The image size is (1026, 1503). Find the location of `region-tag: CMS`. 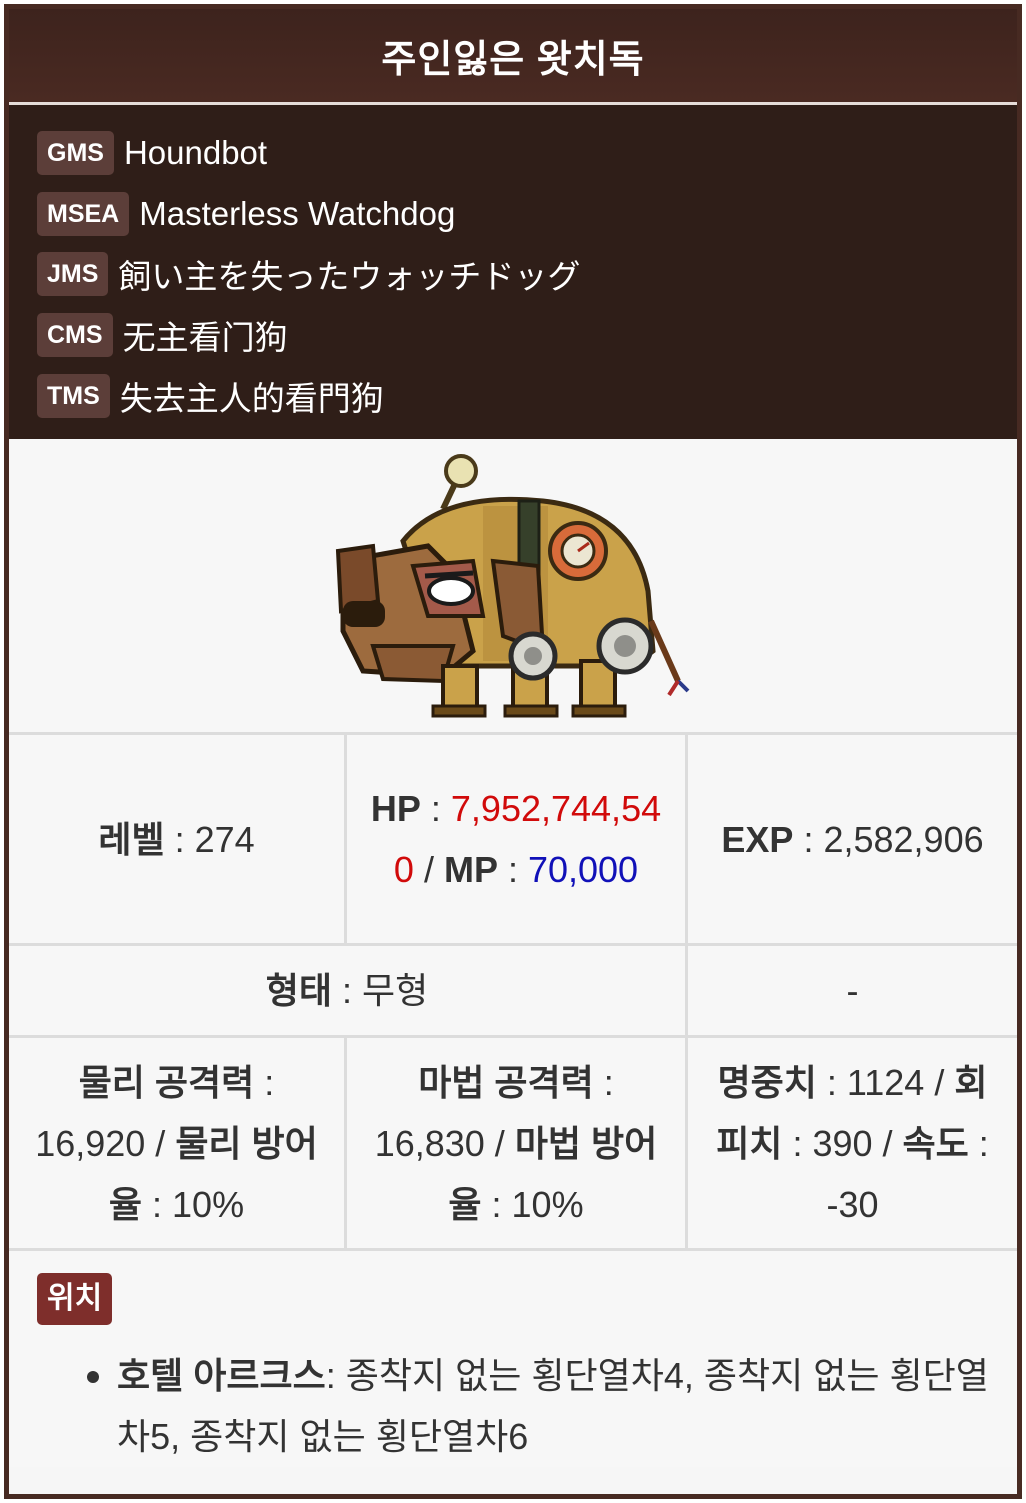

region-tag: CMS is located at coordinates (75, 335).